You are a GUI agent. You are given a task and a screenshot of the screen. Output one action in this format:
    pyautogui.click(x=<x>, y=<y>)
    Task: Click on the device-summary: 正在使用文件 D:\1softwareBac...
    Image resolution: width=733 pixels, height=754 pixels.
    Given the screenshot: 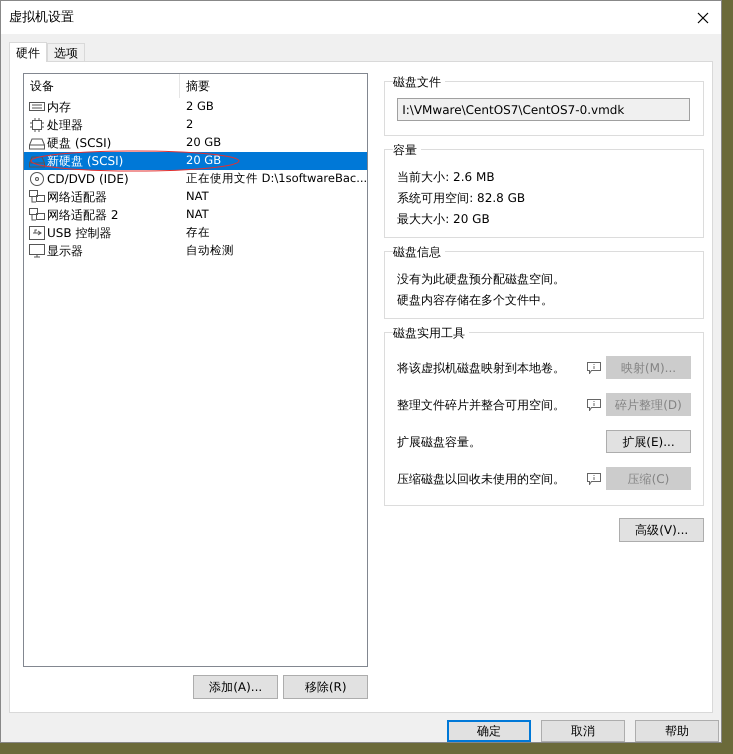 What is the action you would take?
    pyautogui.click(x=276, y=179)
    